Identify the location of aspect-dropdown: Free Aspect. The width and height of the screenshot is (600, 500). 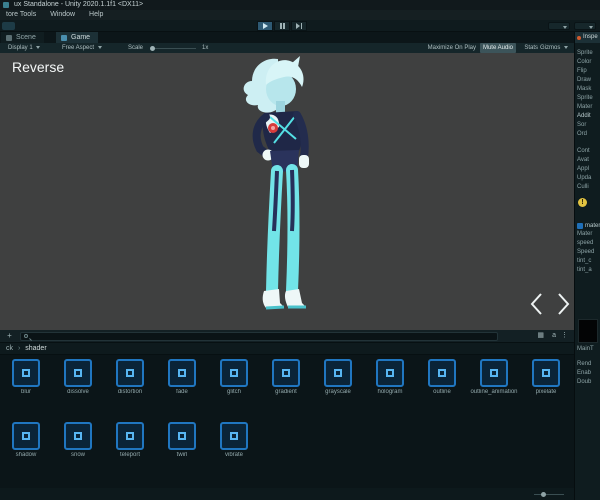
(82, 48).